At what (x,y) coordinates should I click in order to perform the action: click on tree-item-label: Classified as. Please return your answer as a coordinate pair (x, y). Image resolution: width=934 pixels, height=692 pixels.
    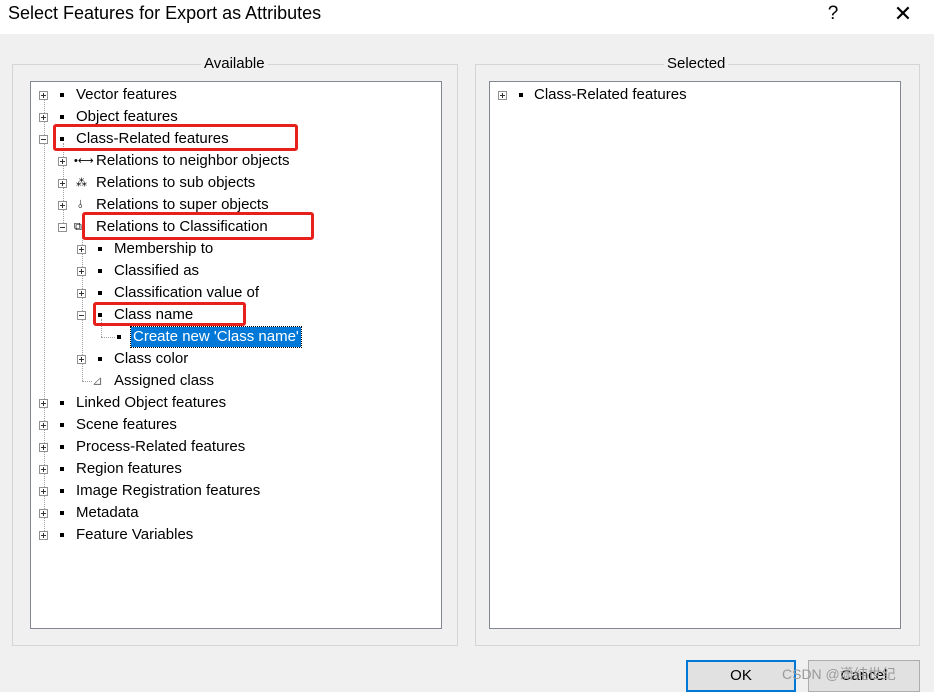
    Looking at the image, I should click on (157, 270).